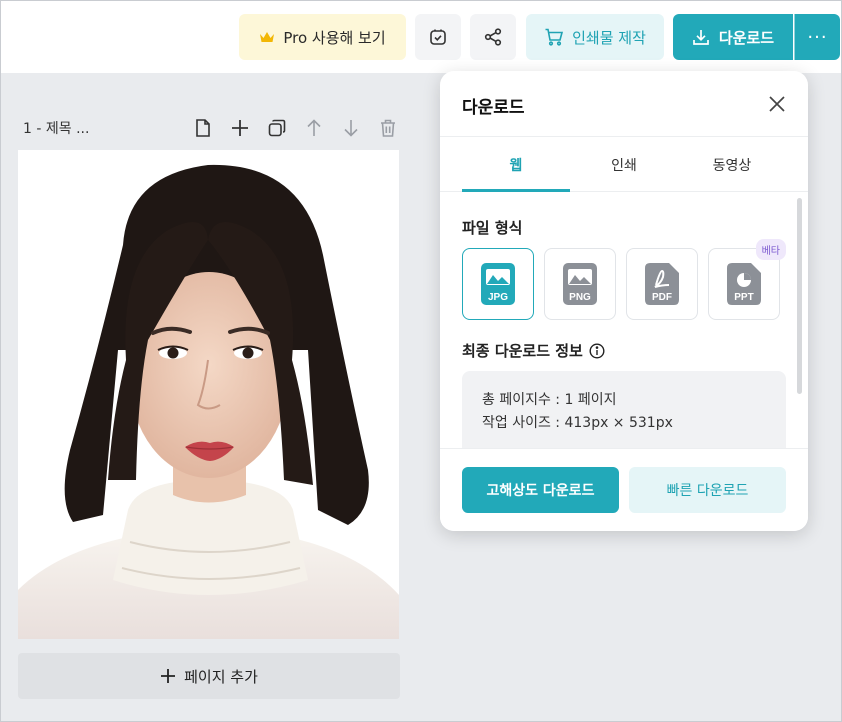 The width and height of the screenshot is (842, 722). Describe the element at coordinates (334, 37) in the screenshot. I see `pro-trial-label: Pro 사용해 보기` at that location.